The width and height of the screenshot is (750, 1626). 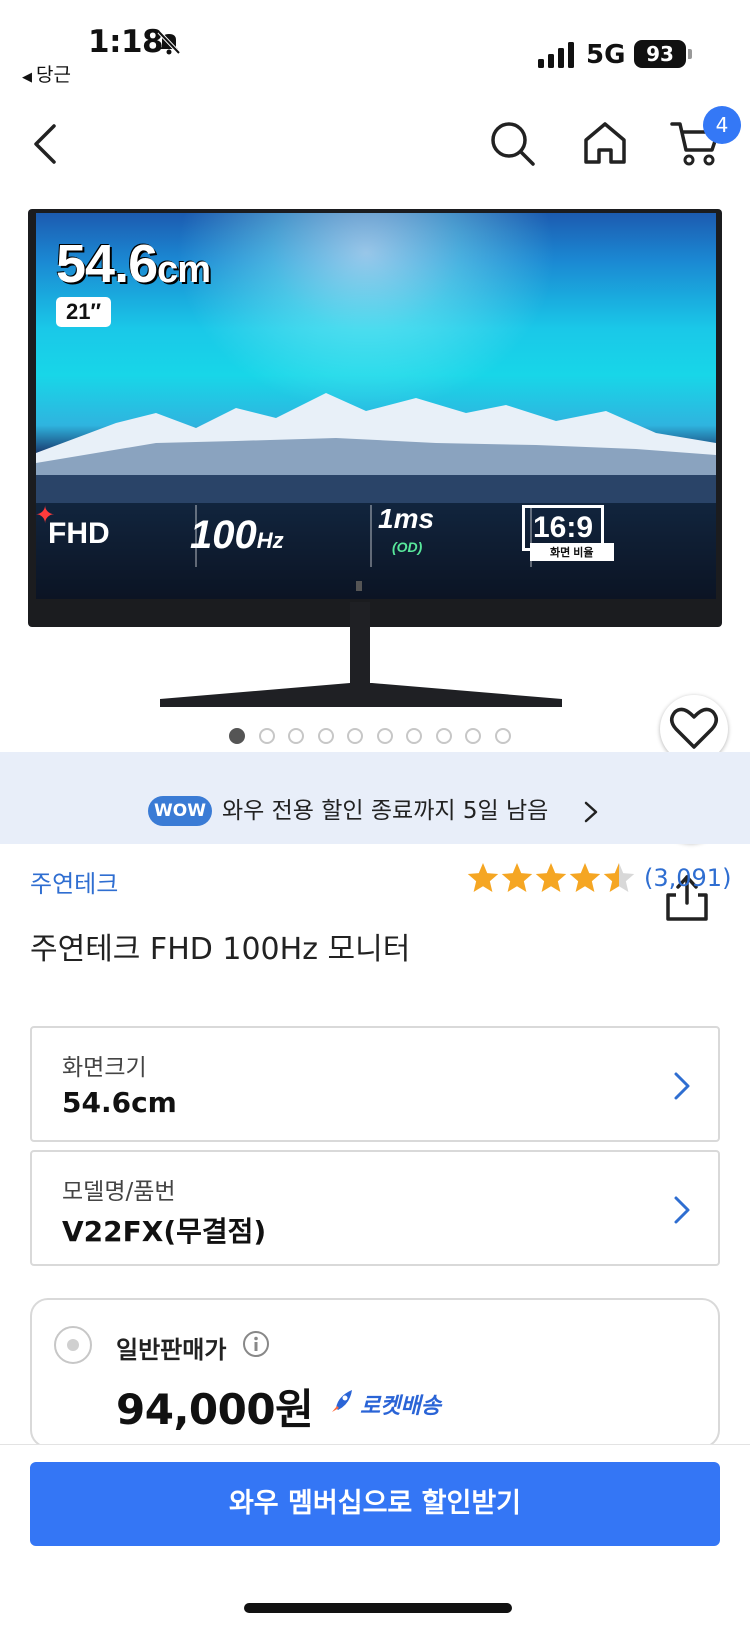 I want to click on rocket-icon, so click(x=342, y=1401).